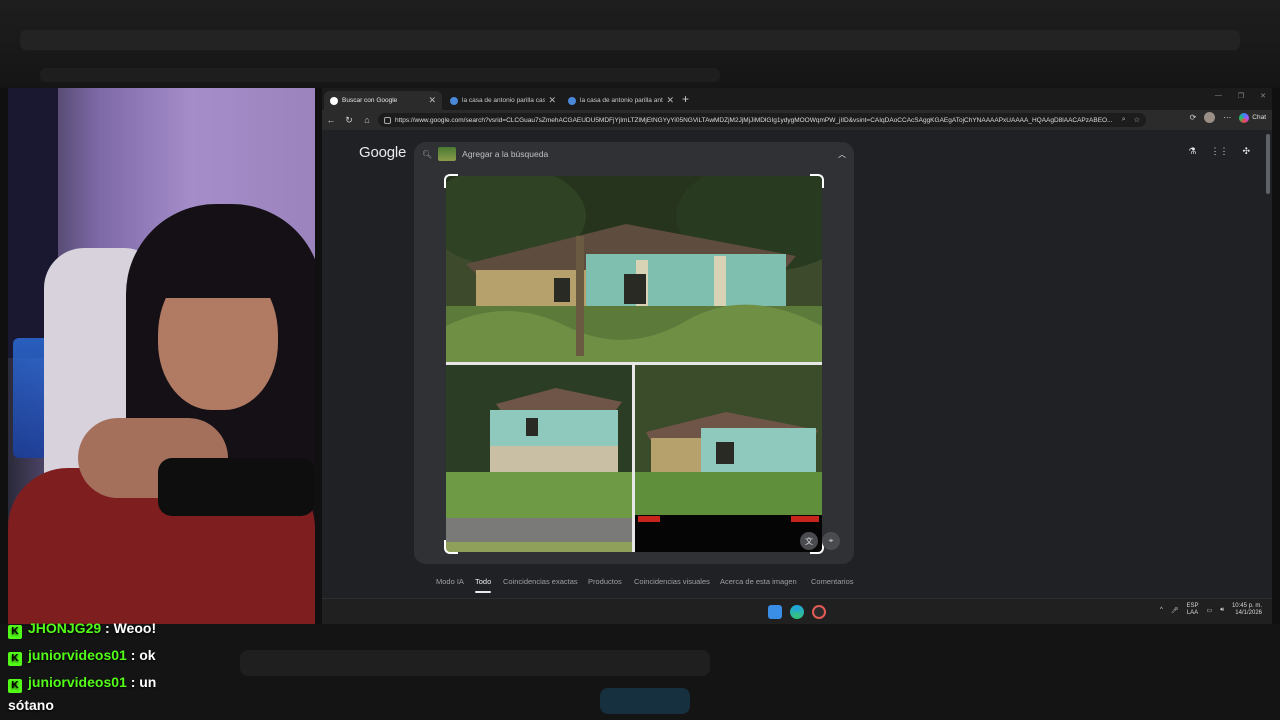  I want to click on edge-icon, so click(797, 612).